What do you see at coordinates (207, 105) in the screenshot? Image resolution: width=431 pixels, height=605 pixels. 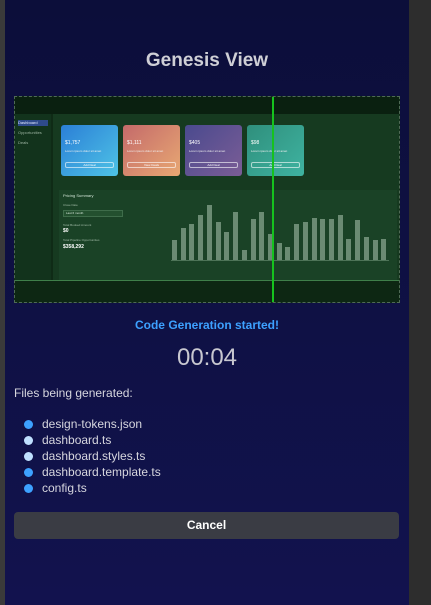 I see `preview-topbar` at bounding box center [207, 105].